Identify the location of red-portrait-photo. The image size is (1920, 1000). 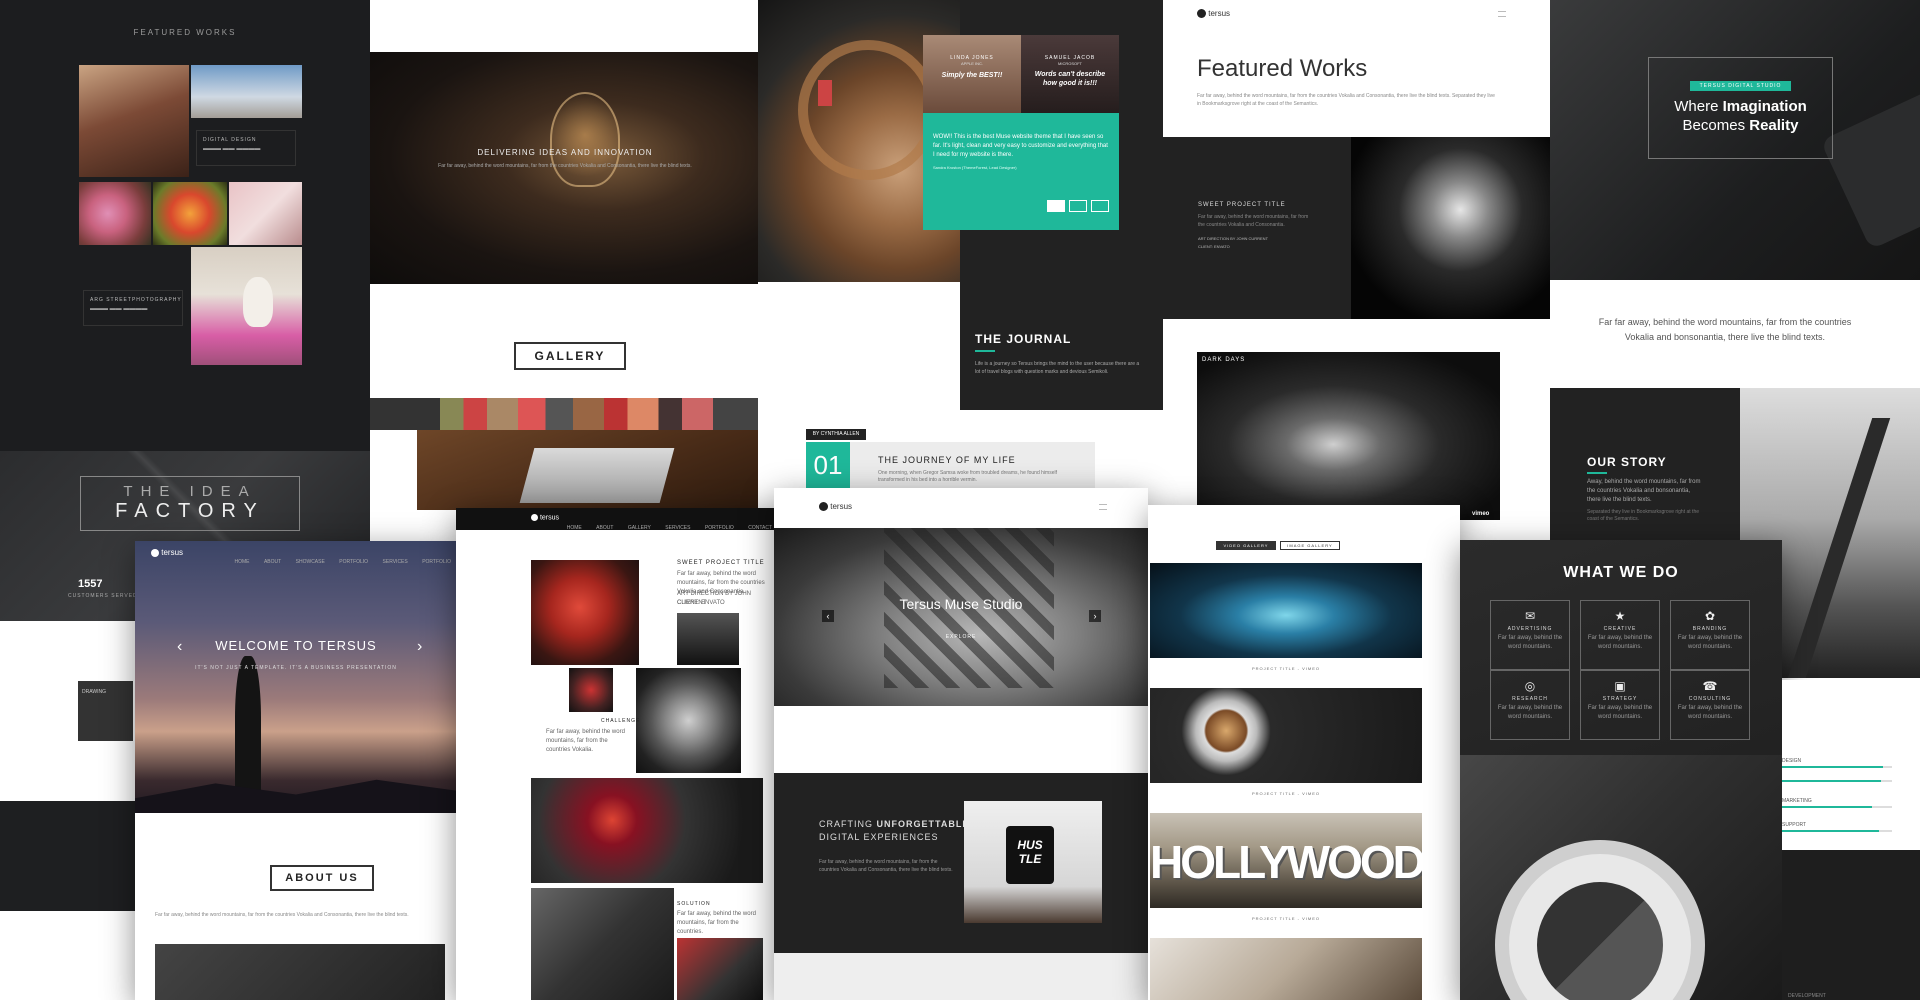
(585, 612).